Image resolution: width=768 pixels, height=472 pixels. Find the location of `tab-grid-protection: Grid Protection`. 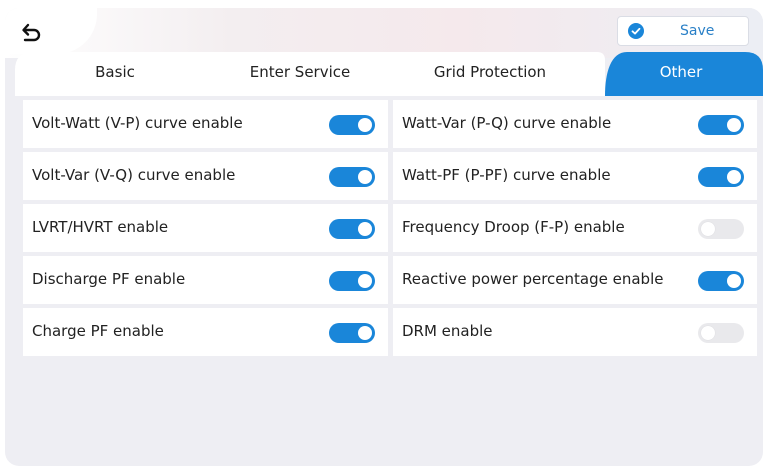

tab-grid-protection: Grid Protection is located at coordinates (490, 72).